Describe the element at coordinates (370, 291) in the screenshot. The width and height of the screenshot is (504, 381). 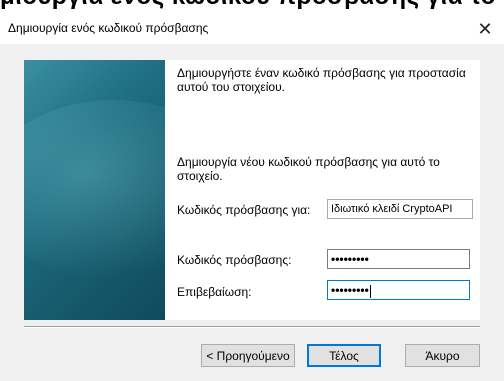
I see `text-caret` at that location.